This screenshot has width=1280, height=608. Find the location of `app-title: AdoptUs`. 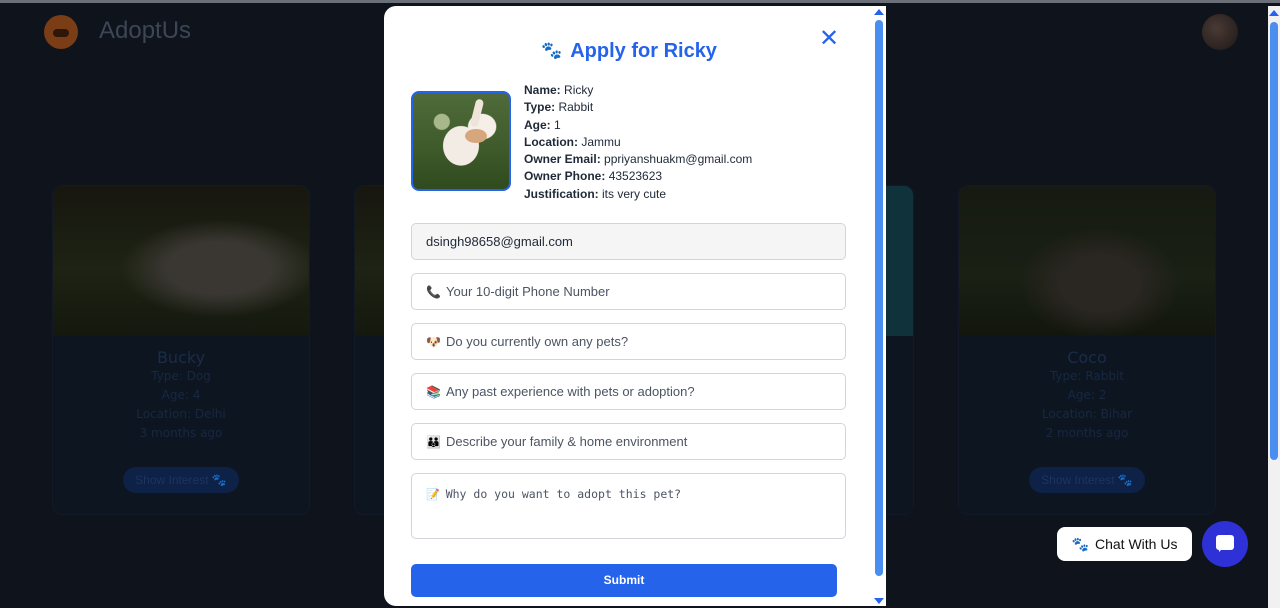

app-title: AdoptUs is located at coordinates (145, 30).